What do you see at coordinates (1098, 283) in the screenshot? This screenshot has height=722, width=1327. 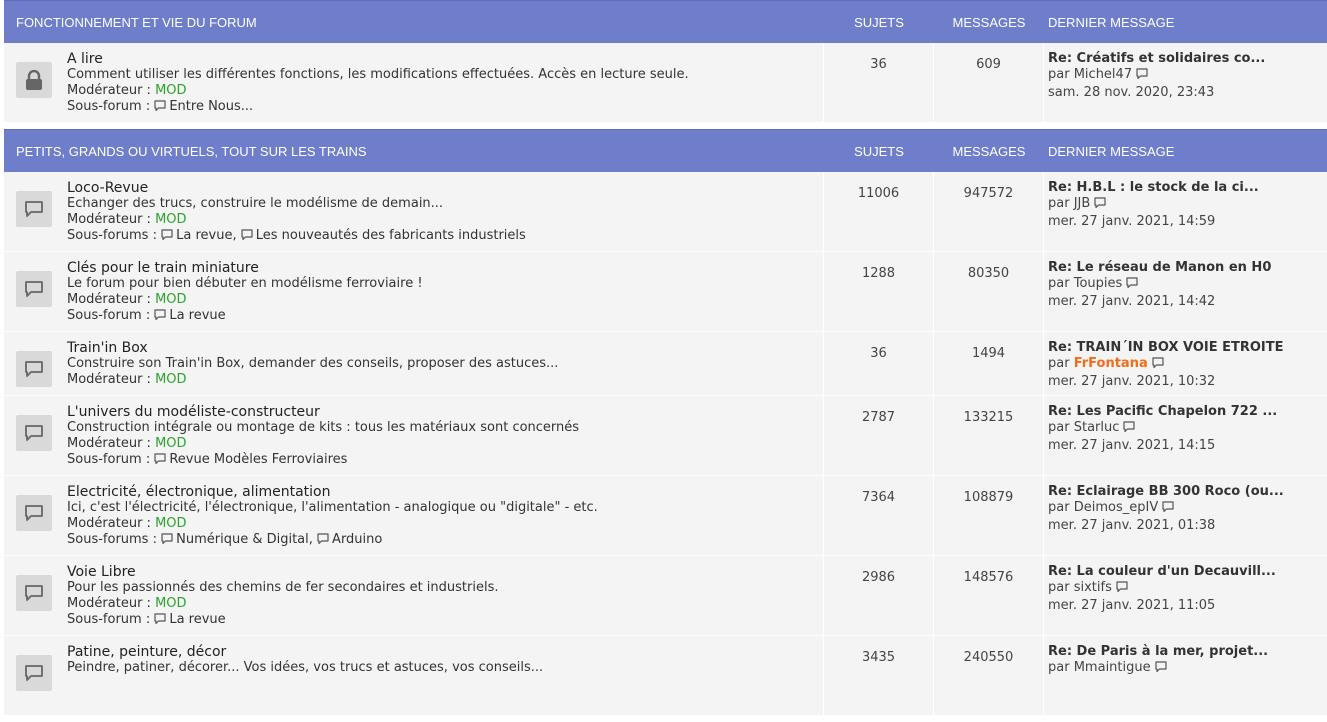 I see `author-link: Toupies` at bounding box center [1098, 283].